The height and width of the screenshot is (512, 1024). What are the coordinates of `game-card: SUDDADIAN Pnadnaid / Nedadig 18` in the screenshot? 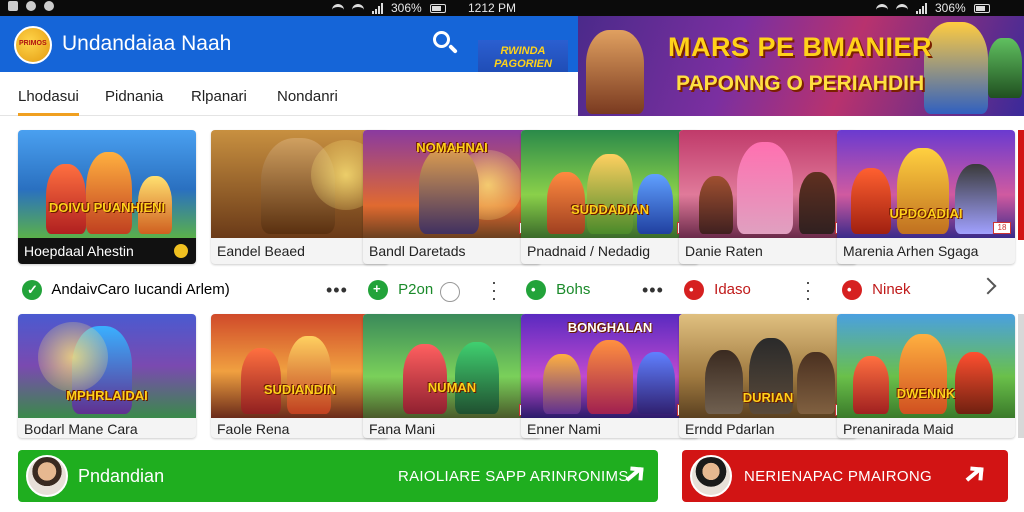 It's located at (610, 197).